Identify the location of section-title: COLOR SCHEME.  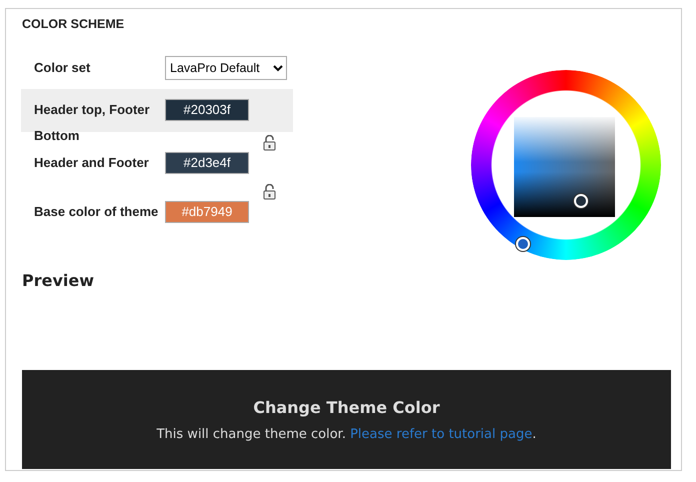
(73, 24).